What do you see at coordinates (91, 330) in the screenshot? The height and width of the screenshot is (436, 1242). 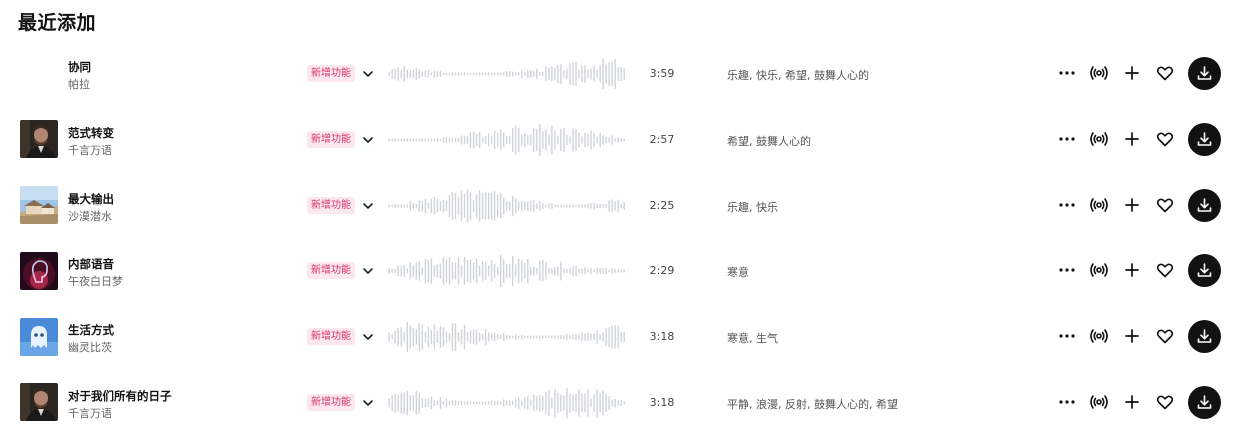 I see `track-title: 生活方式` at bounding box center [91, 330].